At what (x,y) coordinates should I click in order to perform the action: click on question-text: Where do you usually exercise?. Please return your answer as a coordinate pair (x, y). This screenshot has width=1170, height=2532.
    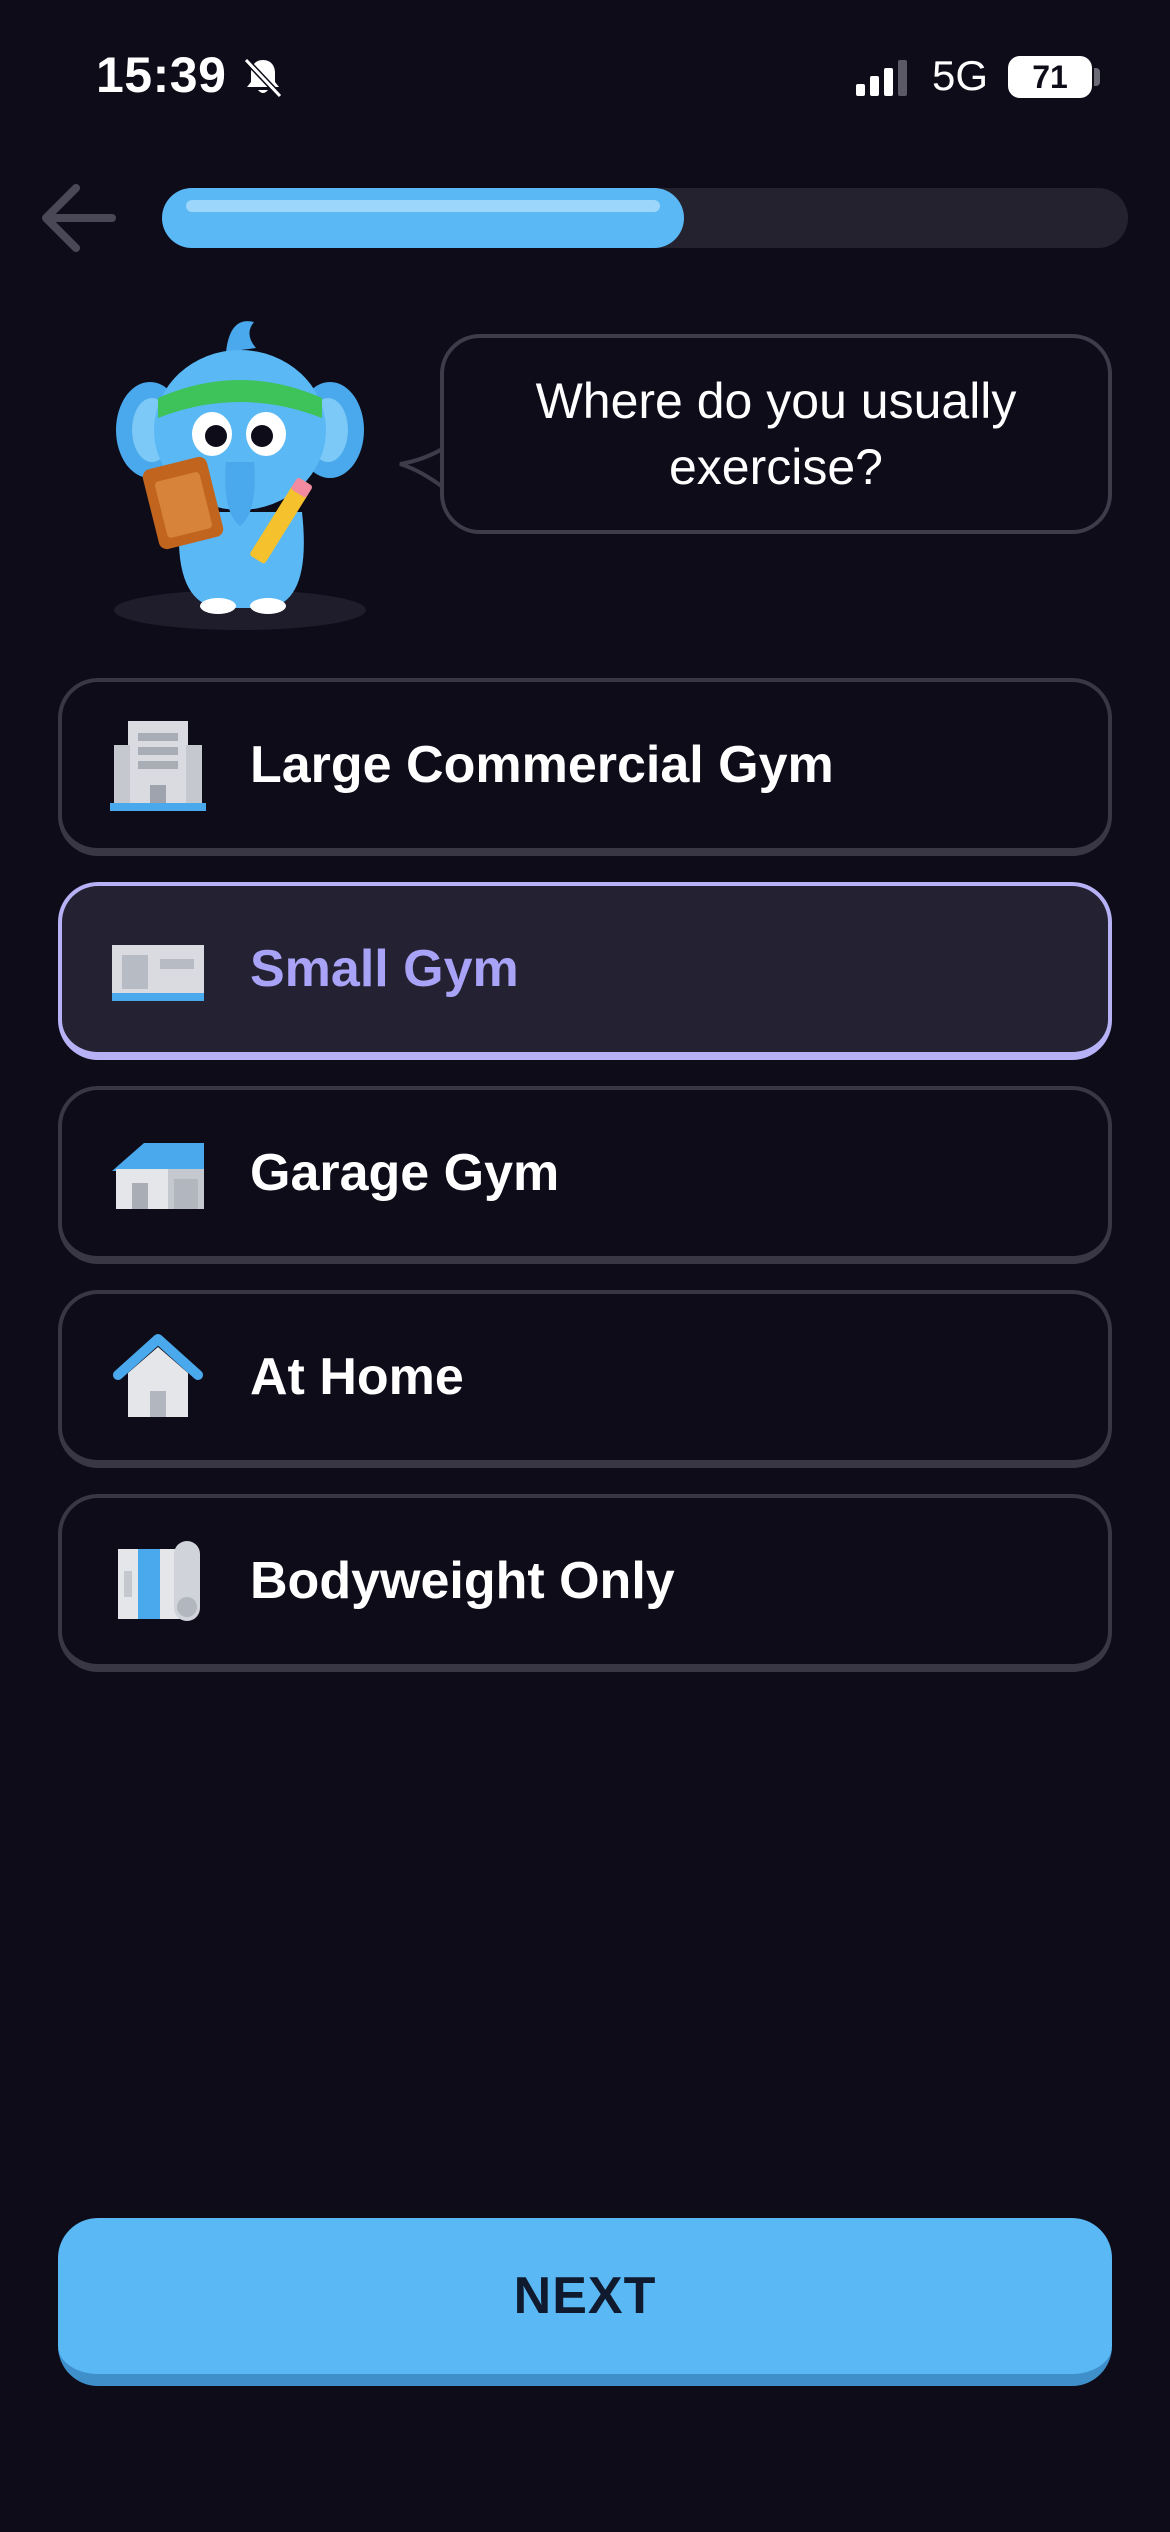
    Looking at the image, I should click on (776, 434).